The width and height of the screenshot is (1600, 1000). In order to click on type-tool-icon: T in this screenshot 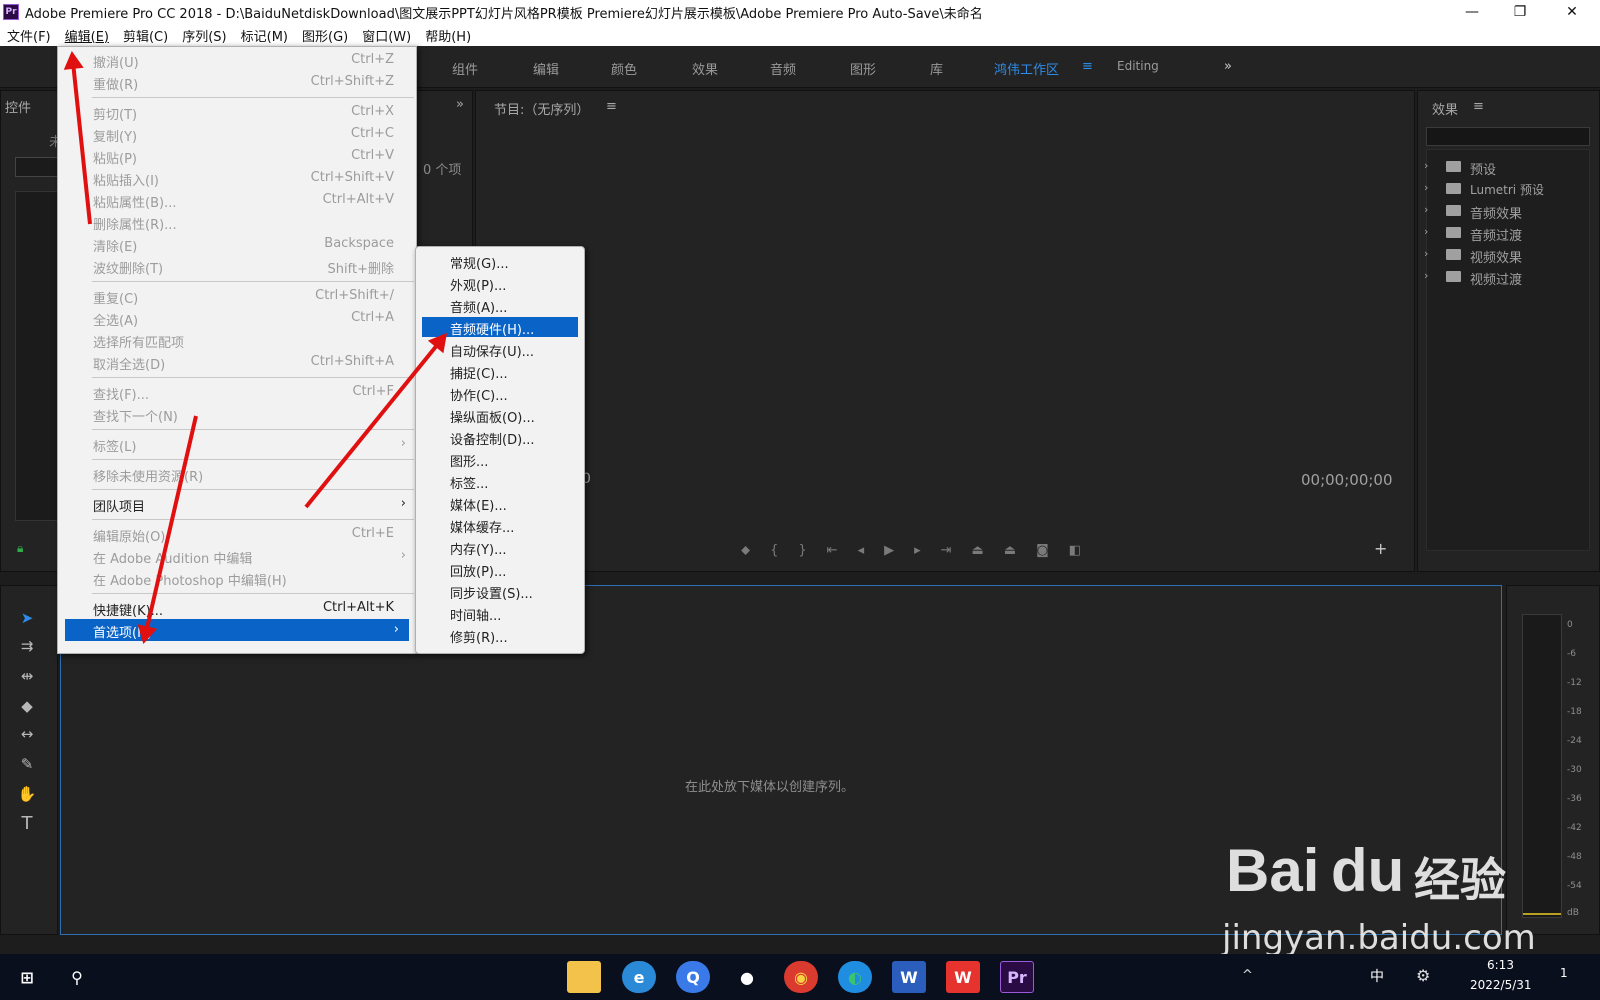, I will do `click(27, 824)`.